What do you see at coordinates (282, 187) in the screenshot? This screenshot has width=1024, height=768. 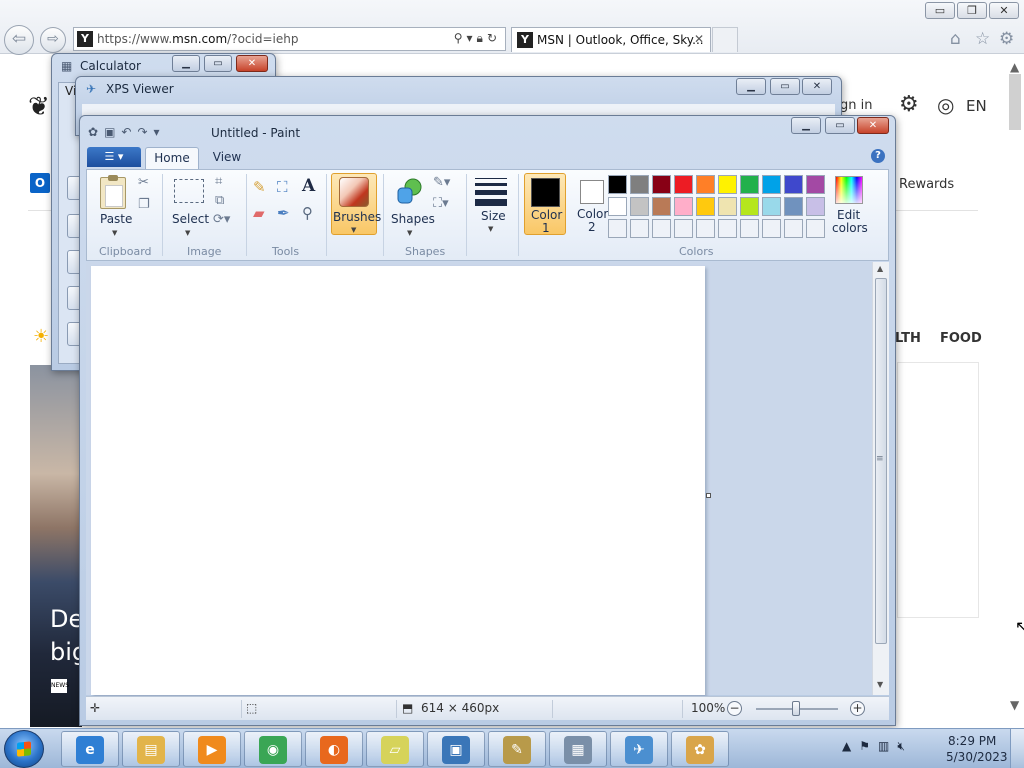 I see `fill-icon: ⛶` at bounding box center [282, 187].